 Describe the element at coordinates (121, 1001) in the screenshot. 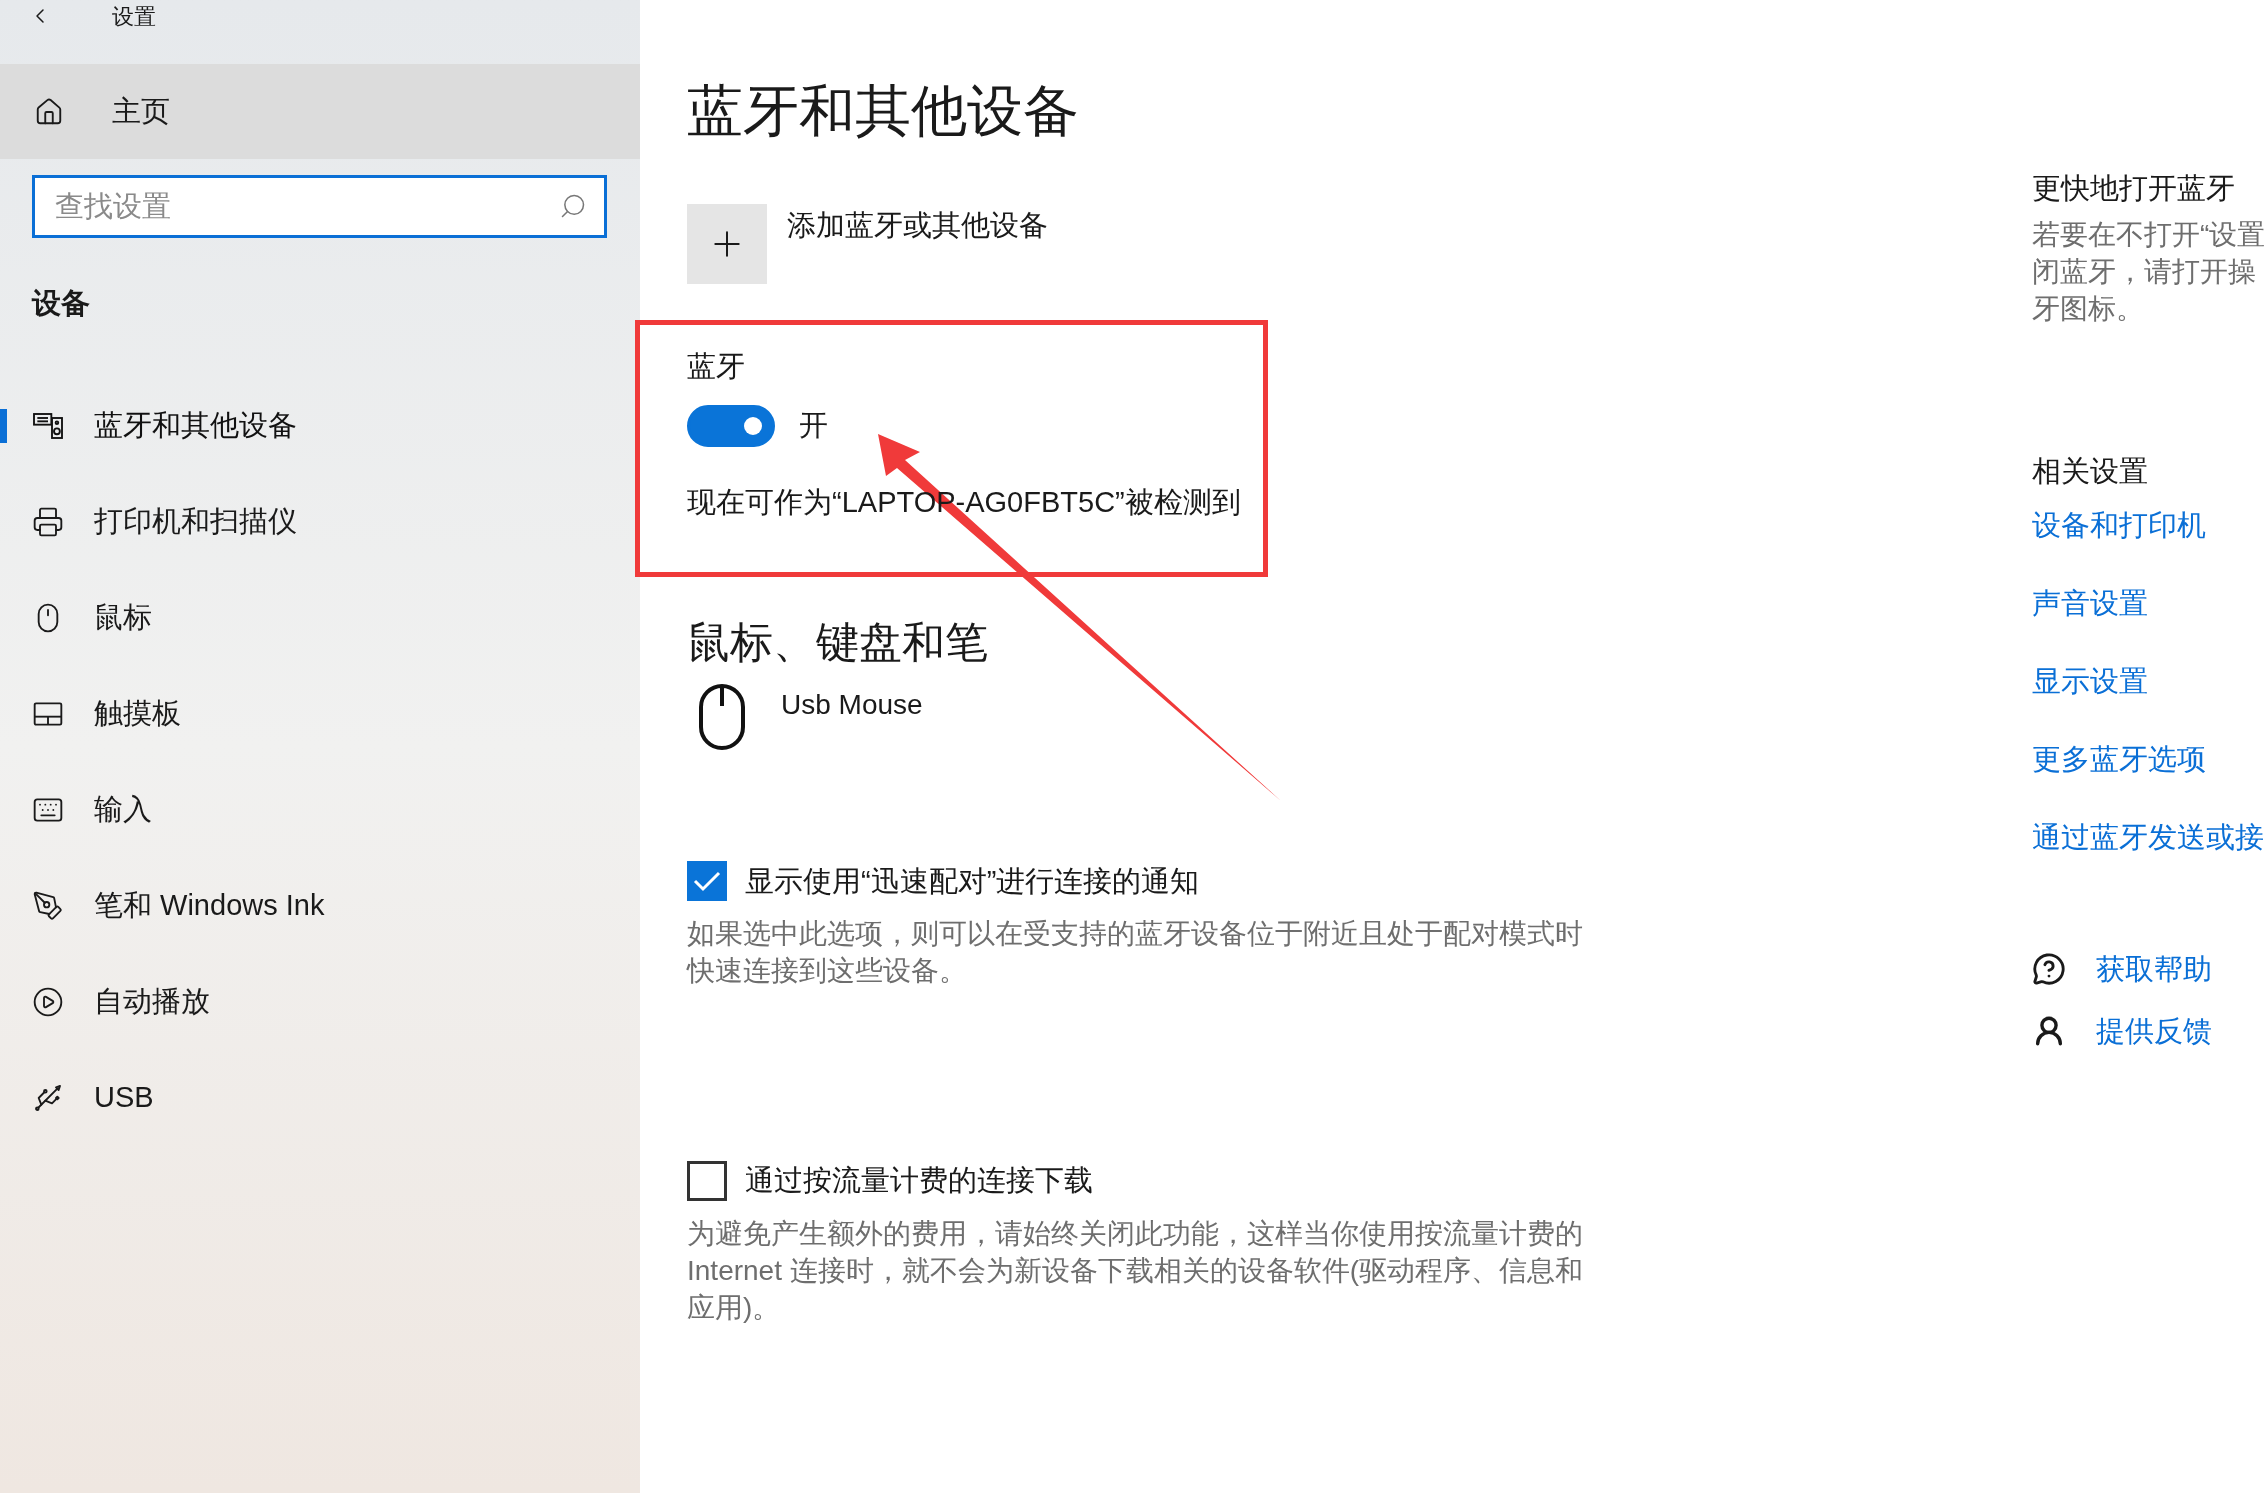

I see `sidebar-item: 自动播放` at that location.